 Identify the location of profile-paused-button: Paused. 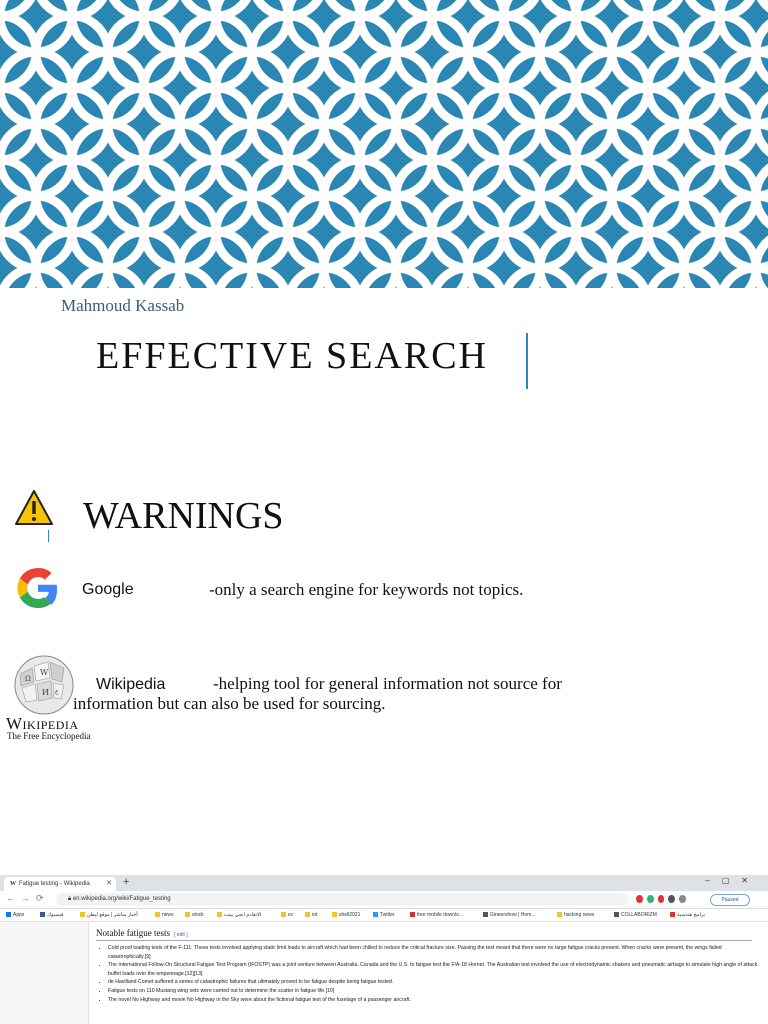
(730, 900).